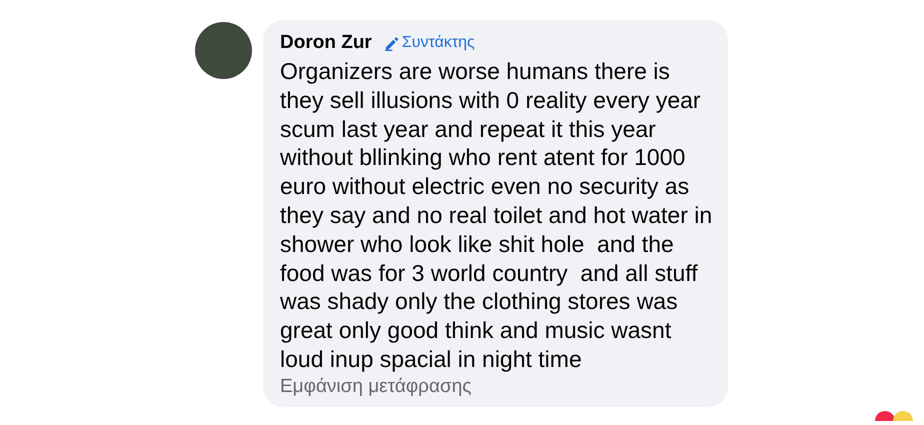 Image resolution: width=924 pixels, height=425 pixels. Describe the element at coordinates (391, 43) in the screenshot. I see `pencil-icon` at that location.